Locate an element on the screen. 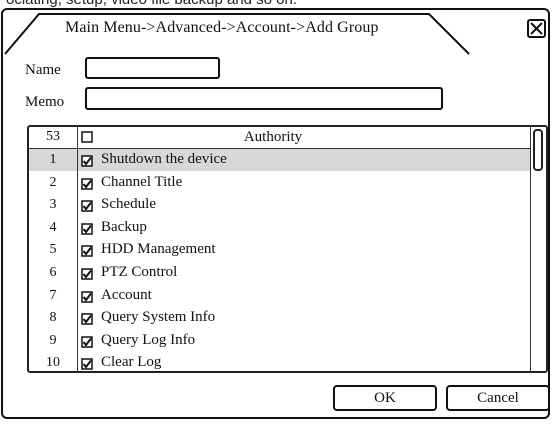 This screenshot has width=554, height=425. authority-label: Shutdown the device is located at coordinates (164, 159).